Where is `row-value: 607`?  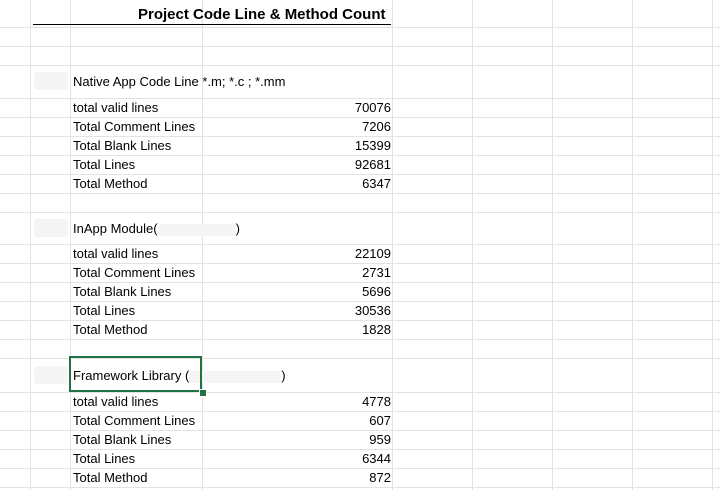
row-value: 607 is located at coordinates (331, 420).